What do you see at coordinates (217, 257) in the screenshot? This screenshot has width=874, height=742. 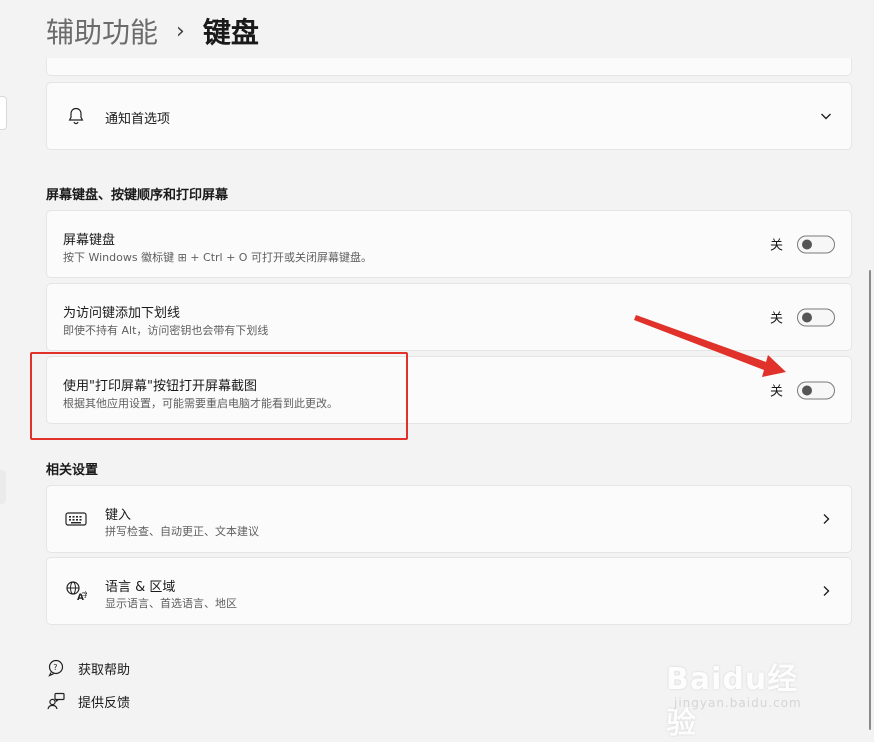 I see `on-screen-keyboard-subtitle: 按下 Windows 徽标键 ⊞ + Ctrl + O 可打开或关闭屏幕键盘。` at bounding box center [217, 257].